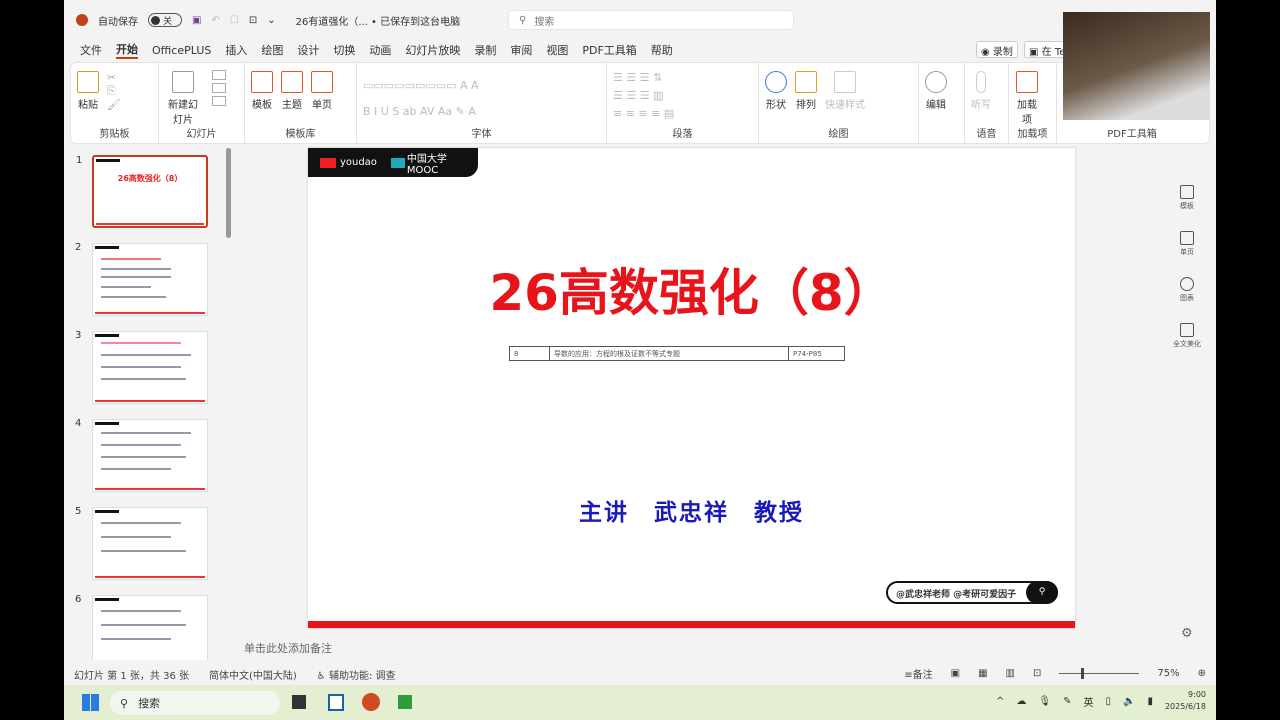 This screenshot has width=1280, height=720. I want to click on reading-view-icon: ▥, so click(1010, 673).